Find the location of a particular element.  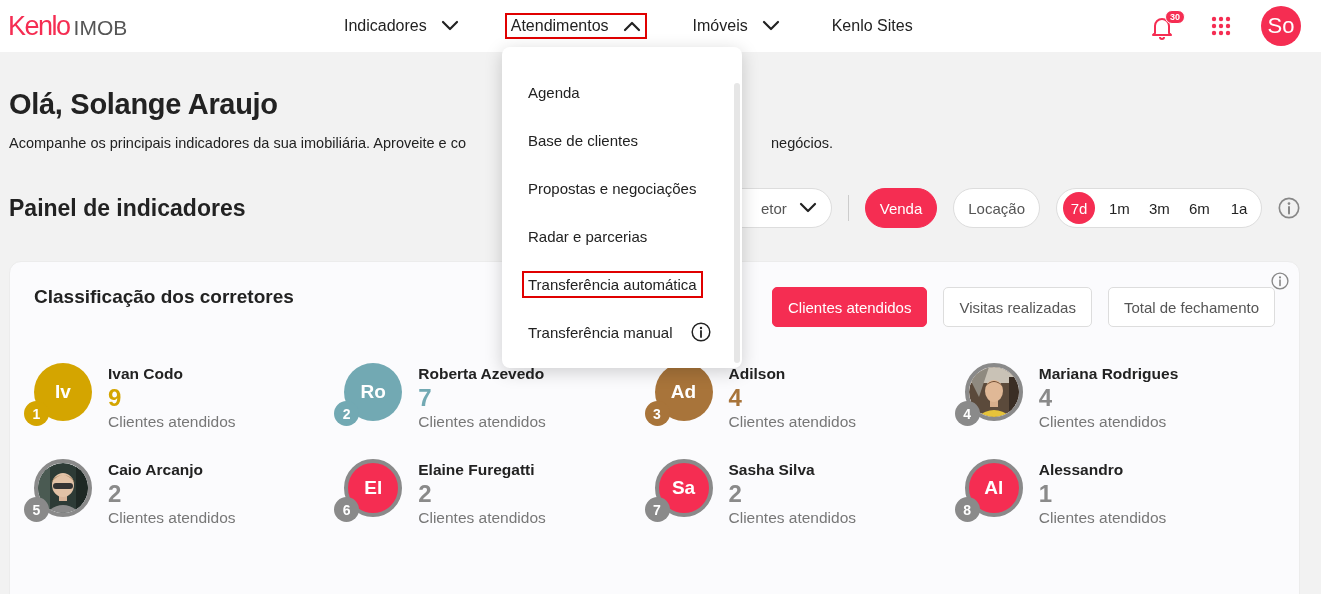

rank-badge: 5 is located at coordinates (36, 509).